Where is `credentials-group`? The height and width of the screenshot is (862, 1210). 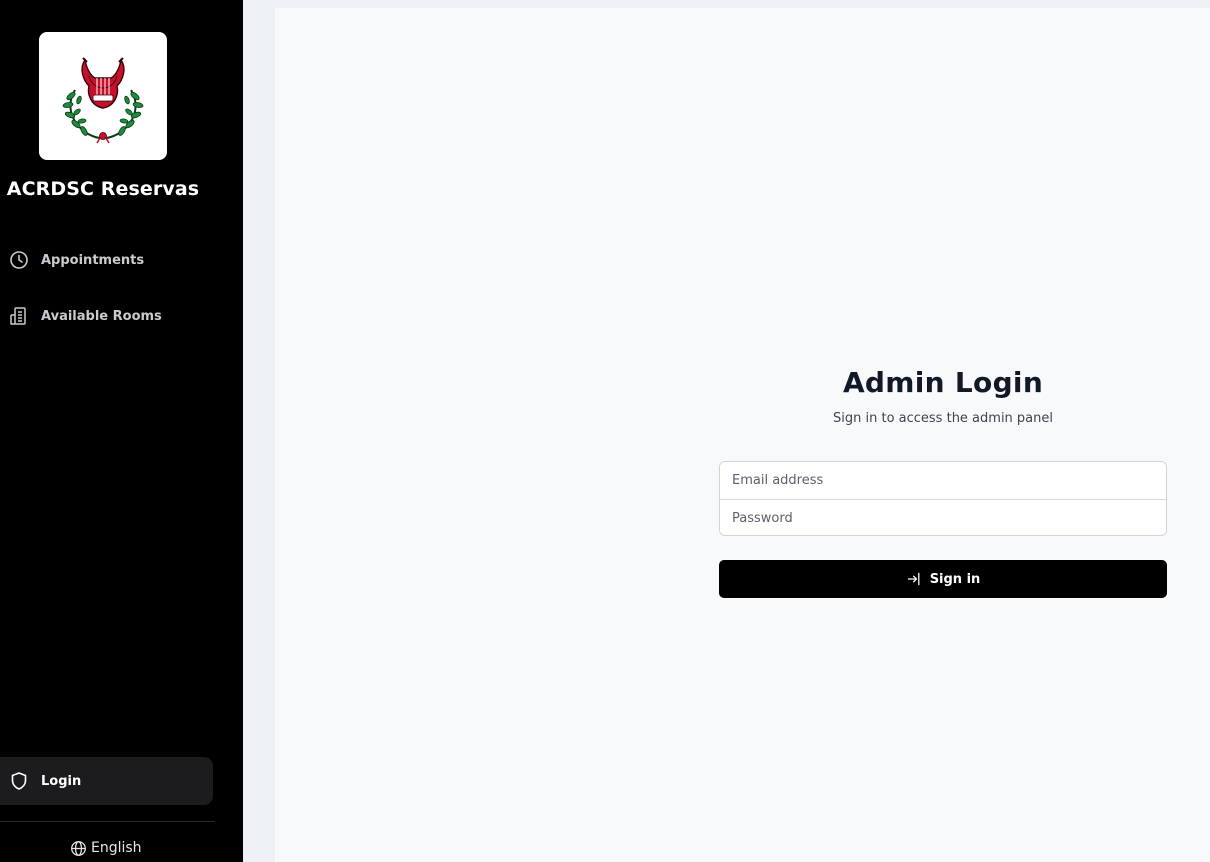
credentials-group is located at coordinates (943, 498).